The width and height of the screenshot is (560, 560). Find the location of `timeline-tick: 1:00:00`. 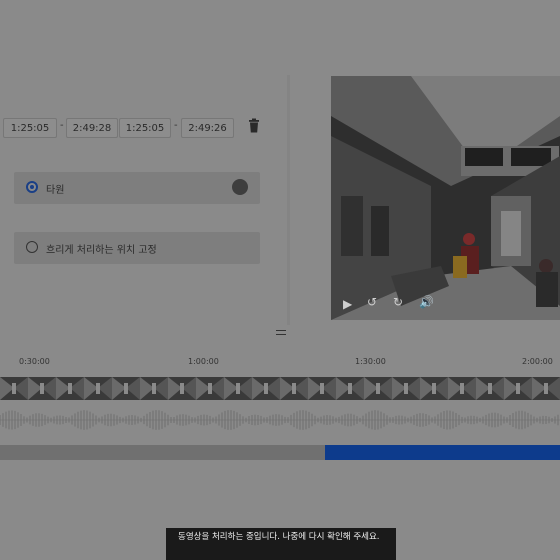

timeline-tick: 1:00:00 is located at coordinates (203, 361).